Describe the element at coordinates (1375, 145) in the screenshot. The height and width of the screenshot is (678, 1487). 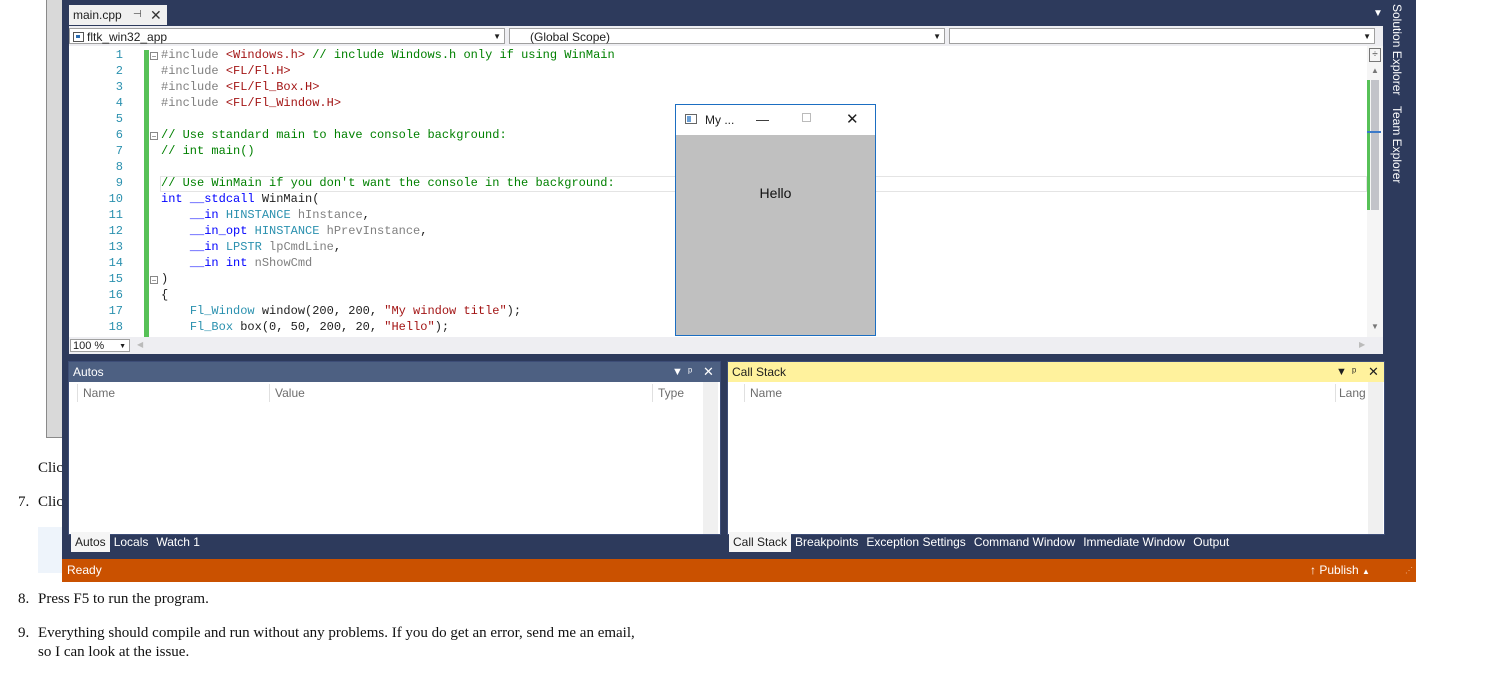
I see `scrollbar-thumb` at that location.